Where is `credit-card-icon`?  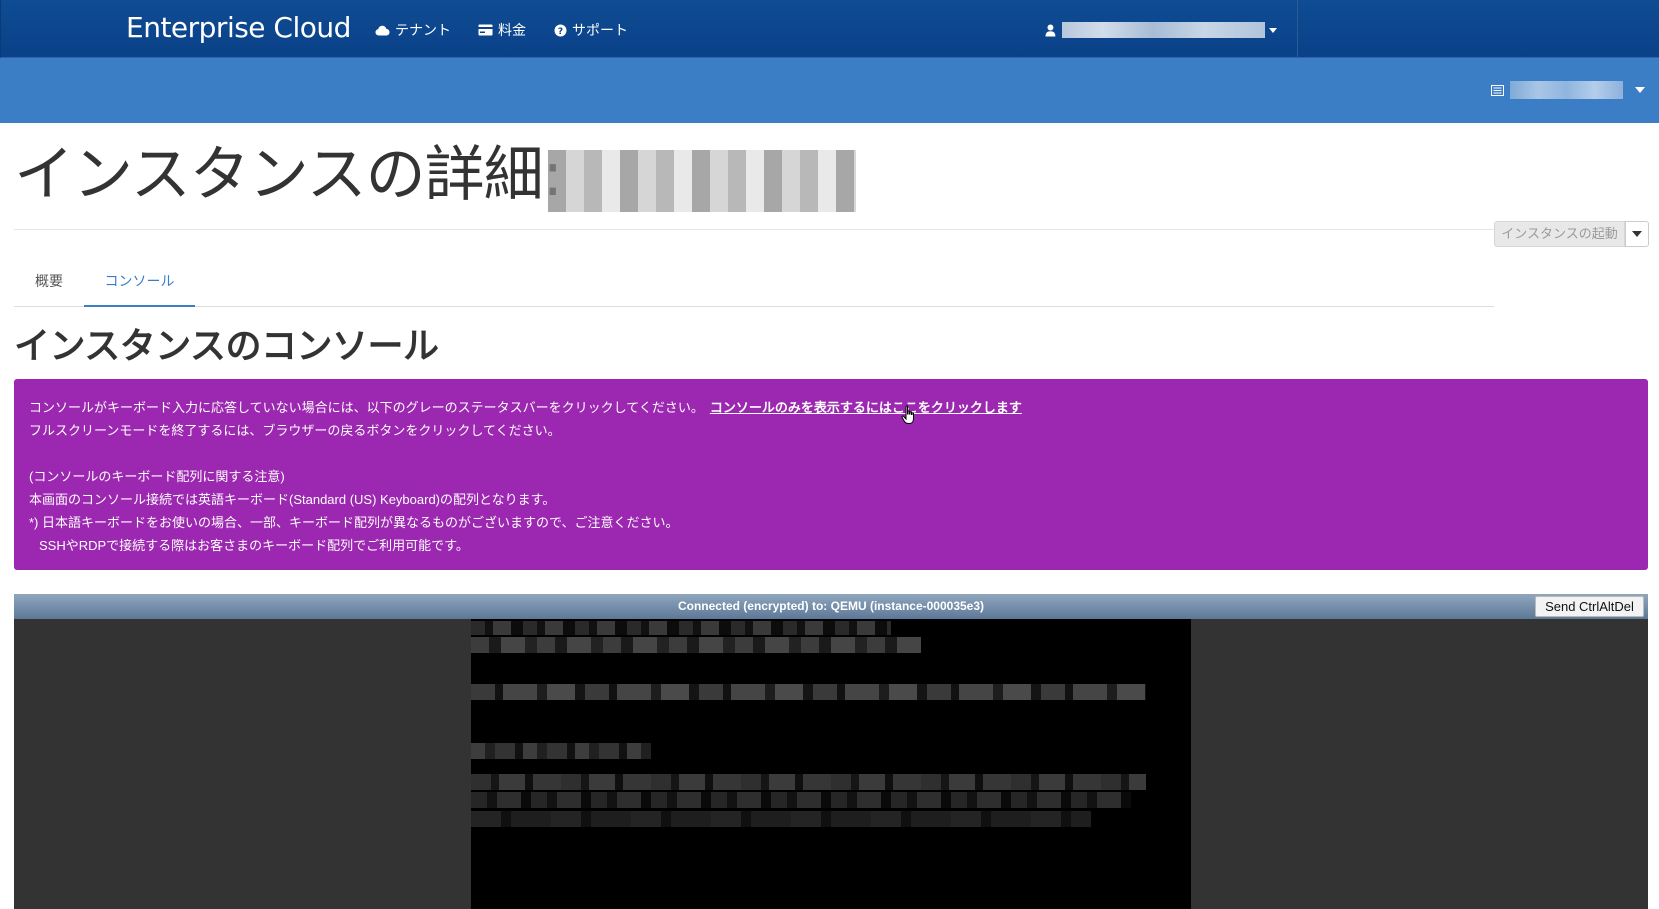 credit-card-icon is located at coordinates (485, 30).